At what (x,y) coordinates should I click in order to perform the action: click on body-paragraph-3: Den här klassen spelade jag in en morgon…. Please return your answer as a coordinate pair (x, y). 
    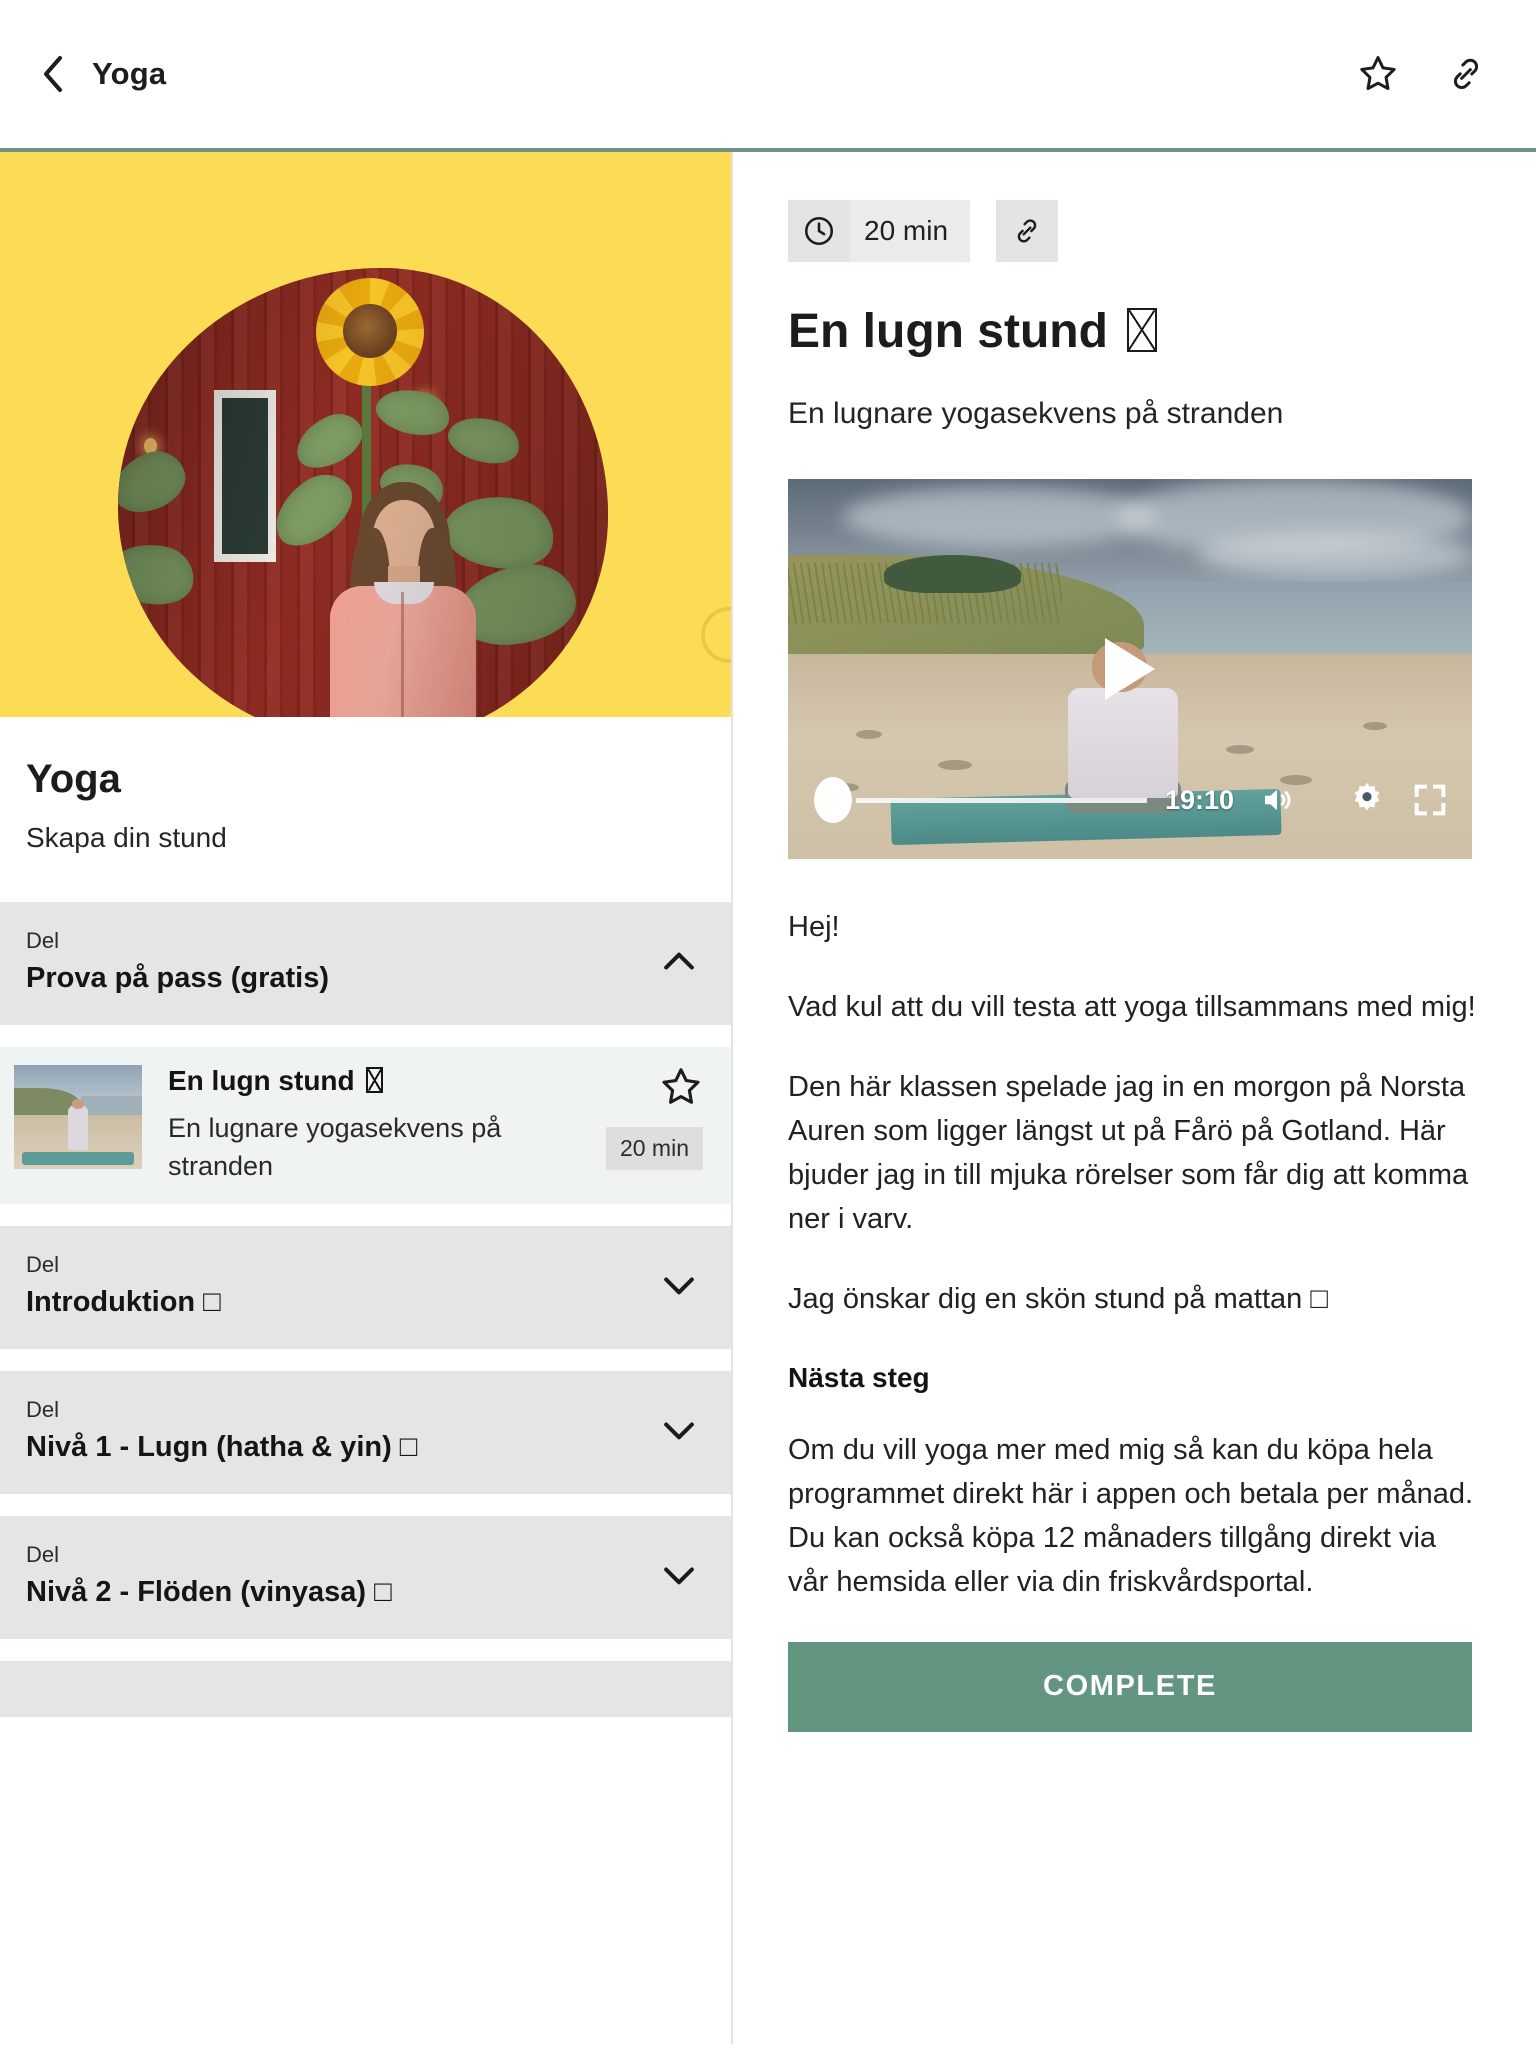
    Looking at the image, I should click on (1128, 1153).